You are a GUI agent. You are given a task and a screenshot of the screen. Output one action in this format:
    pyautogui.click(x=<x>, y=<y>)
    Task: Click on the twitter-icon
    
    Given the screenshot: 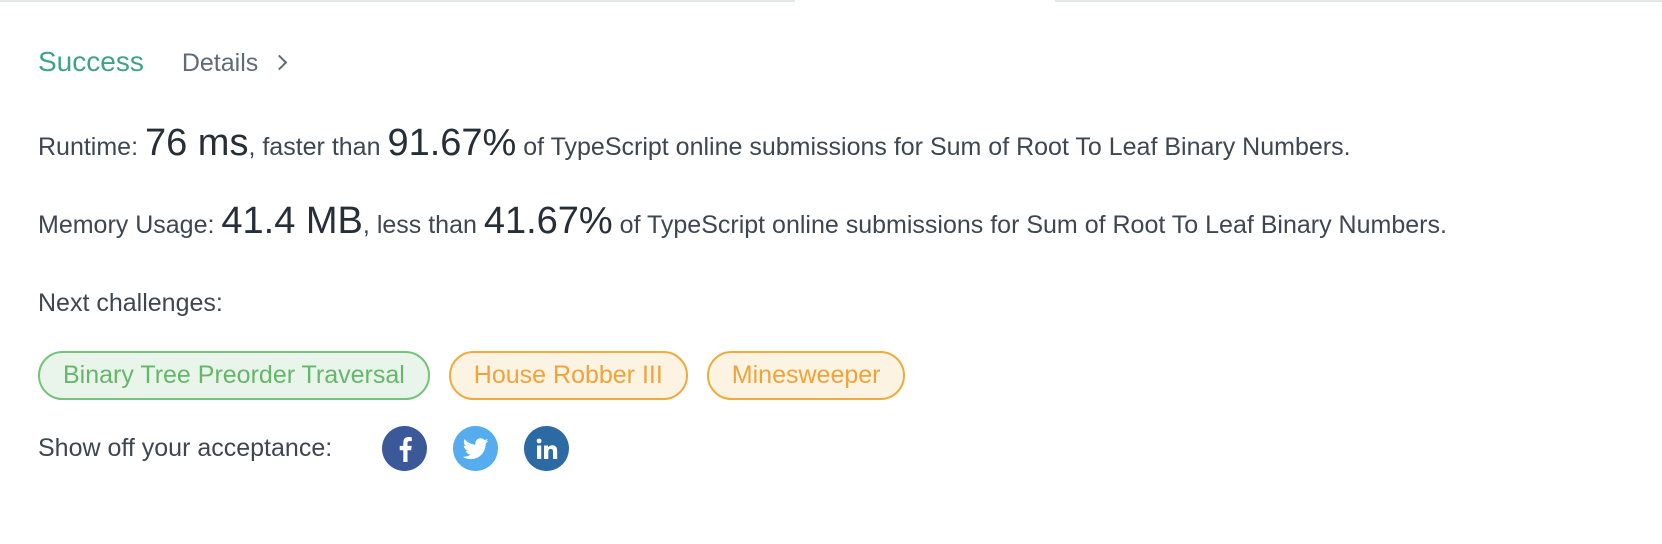 What is the action you would take?
    pyautogui.click(x=476, y=448)
    